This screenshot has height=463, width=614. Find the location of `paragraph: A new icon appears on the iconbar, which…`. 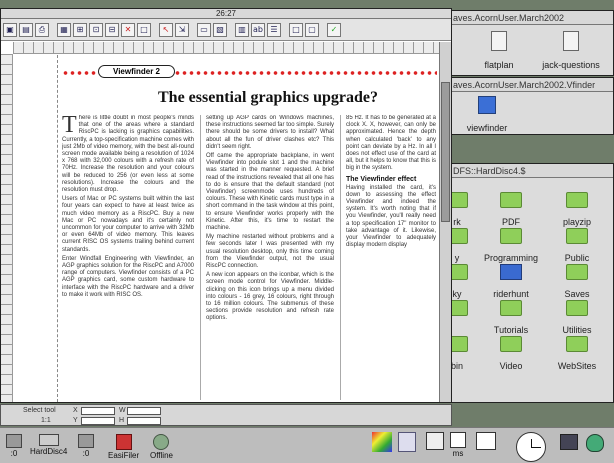

paragraph: A new icon appears on the iconbar, which… is located at coordinates (270, 297).